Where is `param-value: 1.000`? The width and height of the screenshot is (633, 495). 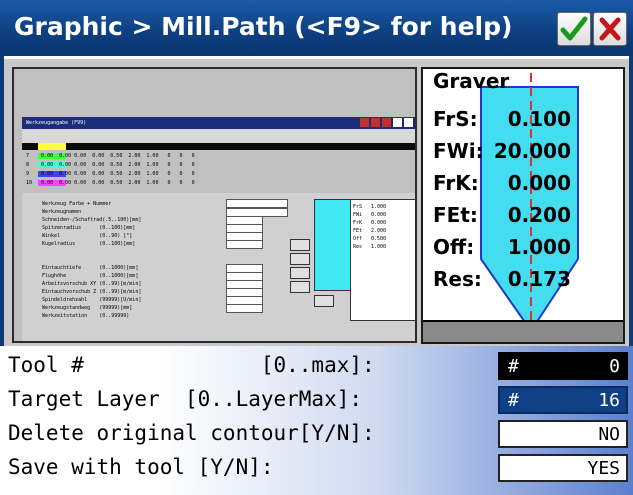
param-value: 1.000 is located at coordinates (539, 247).